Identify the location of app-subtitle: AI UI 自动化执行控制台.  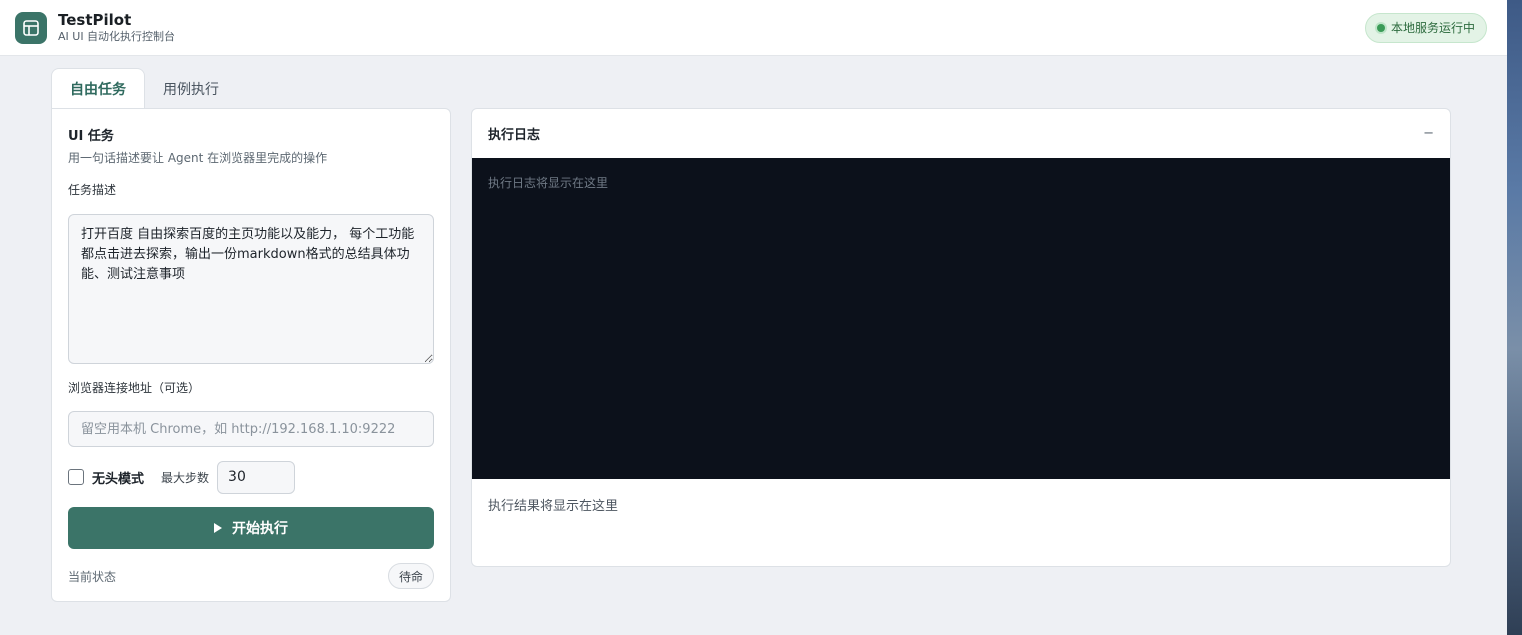
(117, 36).